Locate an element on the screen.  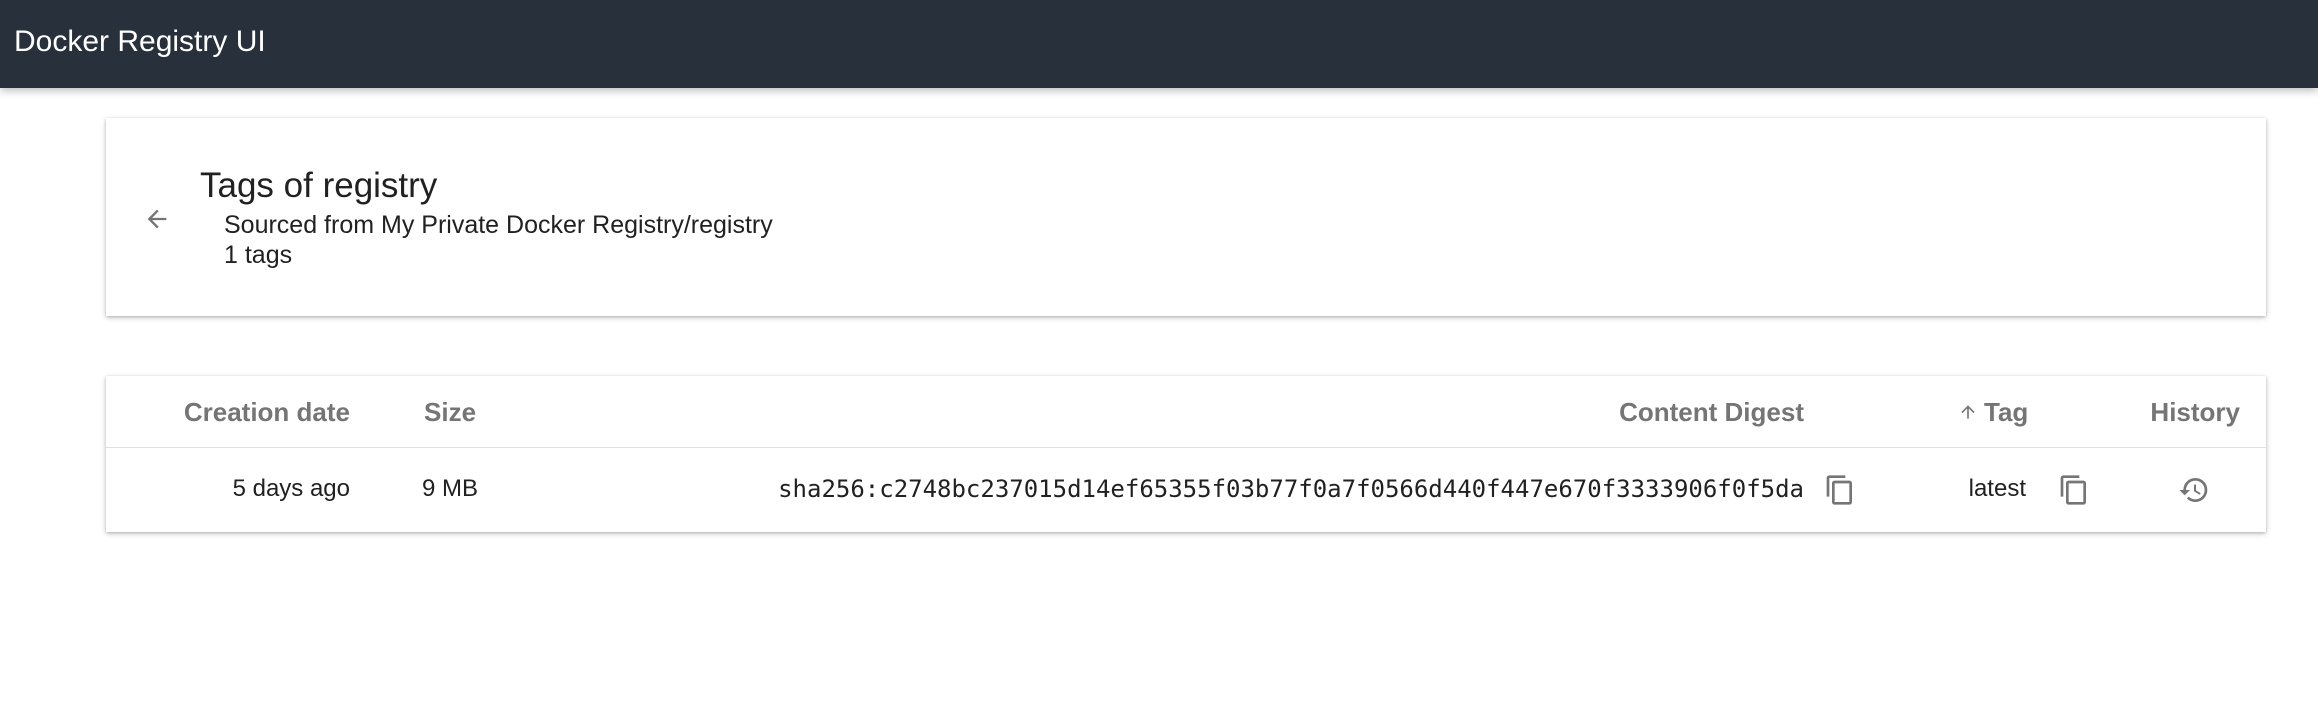
column-header-creation-date: Creation date is located at coordinates (267, 412).